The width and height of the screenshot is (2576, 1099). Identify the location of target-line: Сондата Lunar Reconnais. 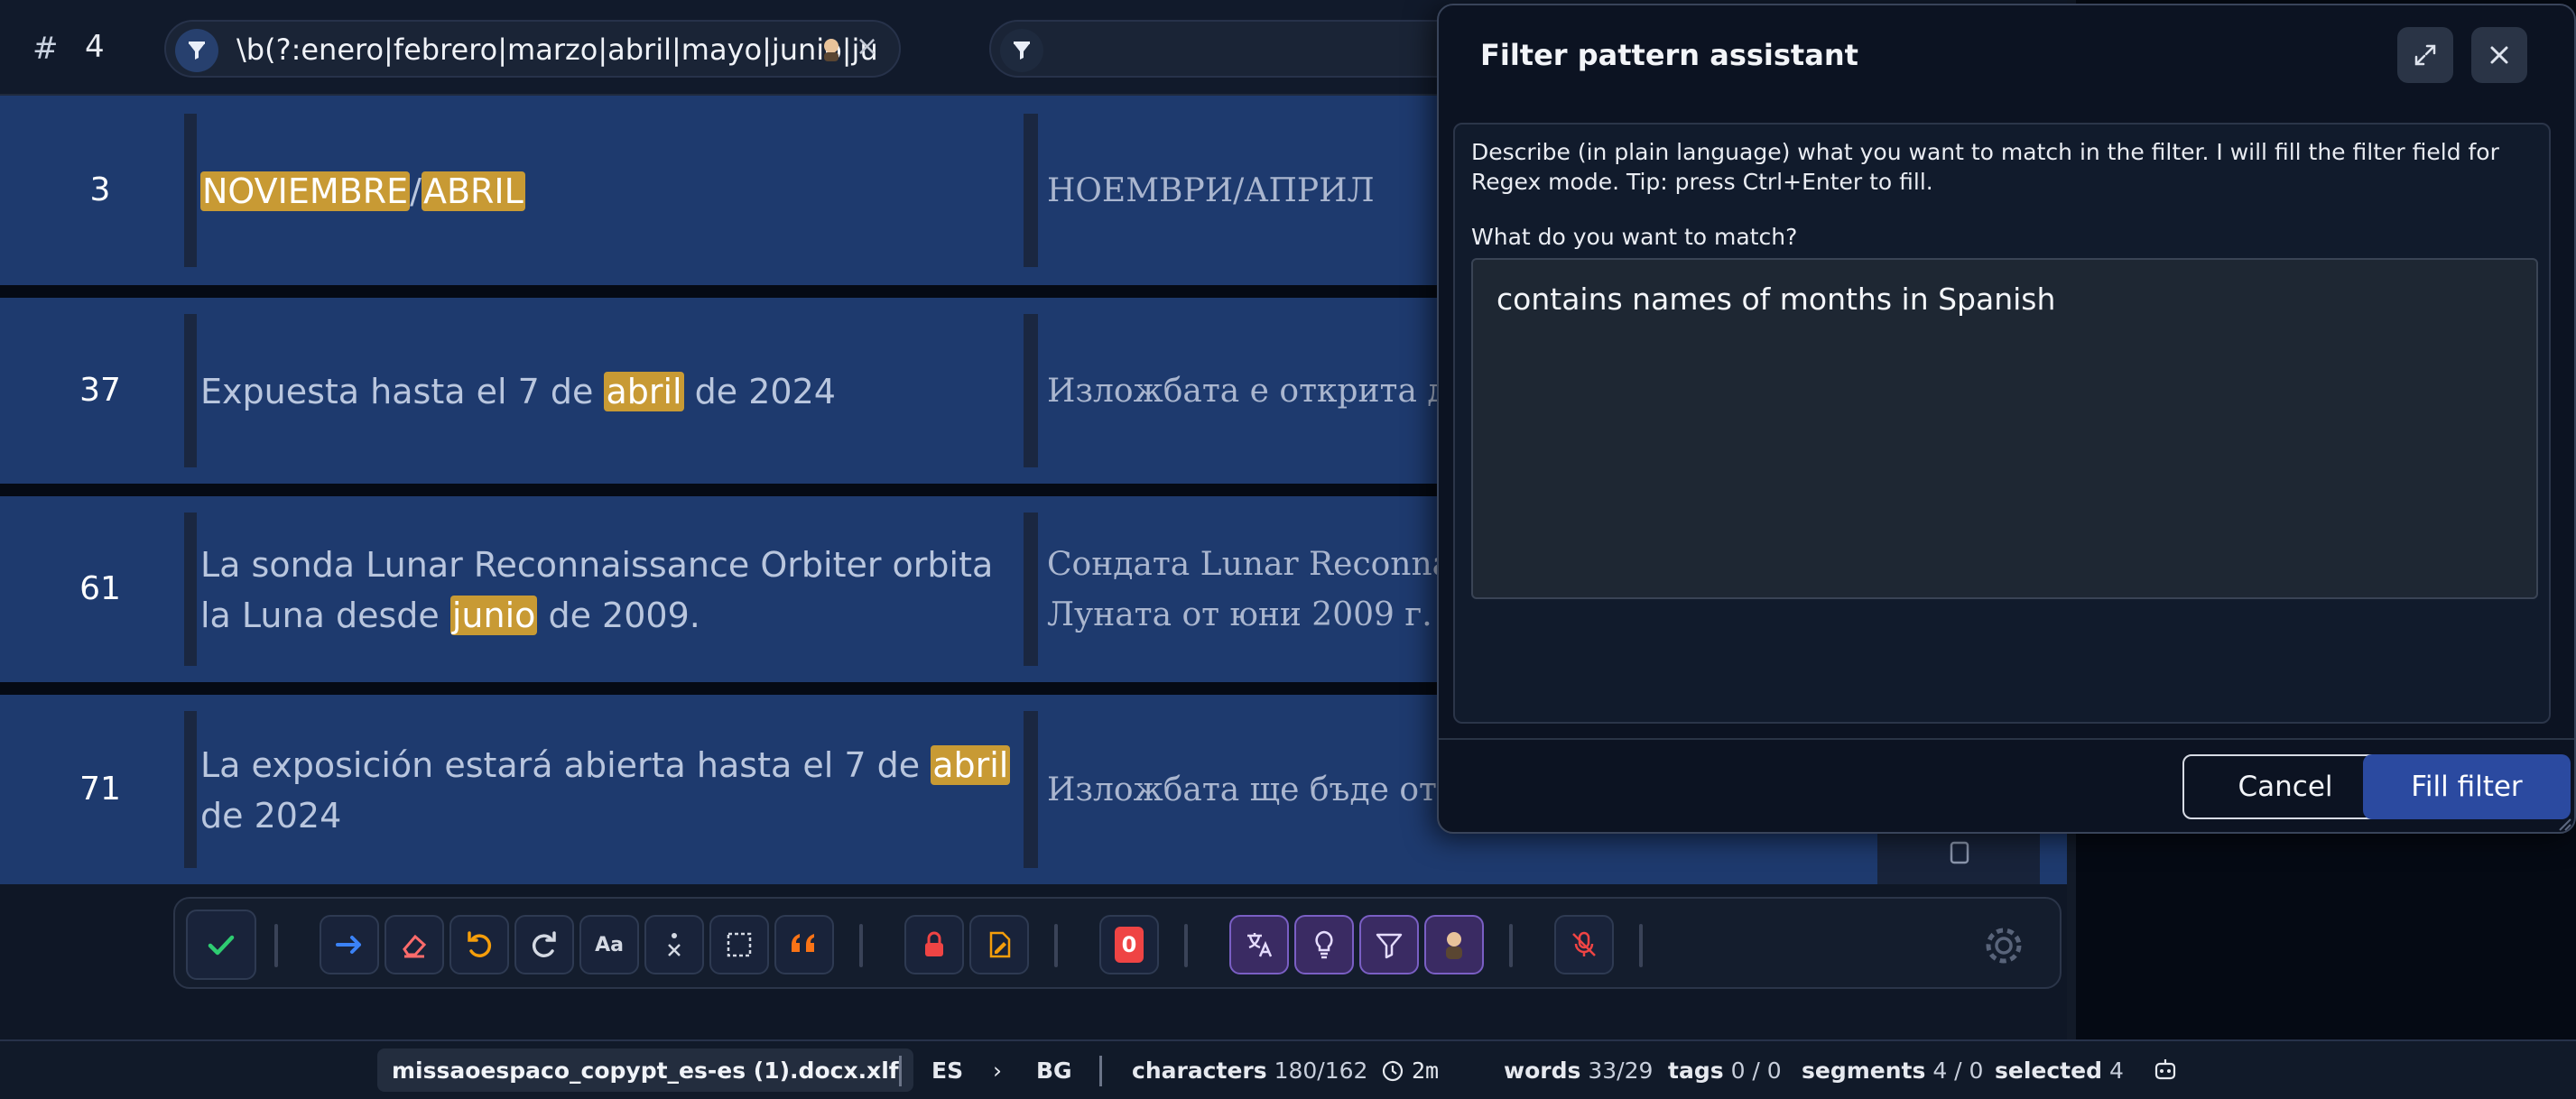
(1245, 564).